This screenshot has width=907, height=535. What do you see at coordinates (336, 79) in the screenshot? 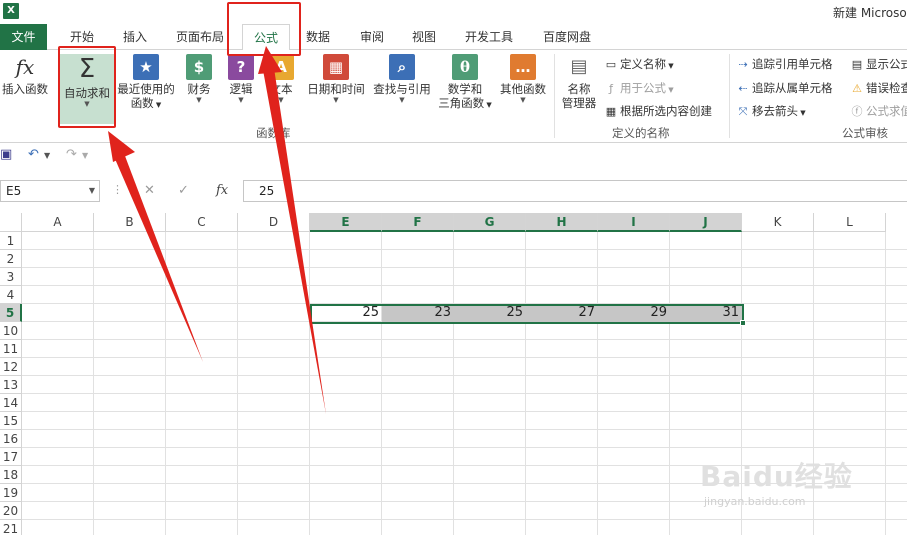
I see `date-time-button: ▦ 日期和时间 ▼` at bounding box center [336, 79].